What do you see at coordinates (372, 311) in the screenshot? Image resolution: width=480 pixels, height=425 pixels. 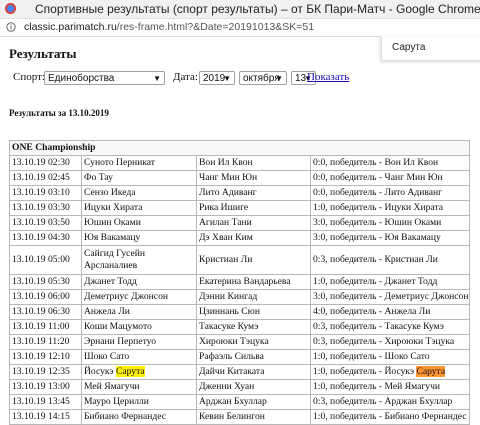 I see `result-text: 4:0, победитель - Анжела Ли` at bounding box center [372, 311].